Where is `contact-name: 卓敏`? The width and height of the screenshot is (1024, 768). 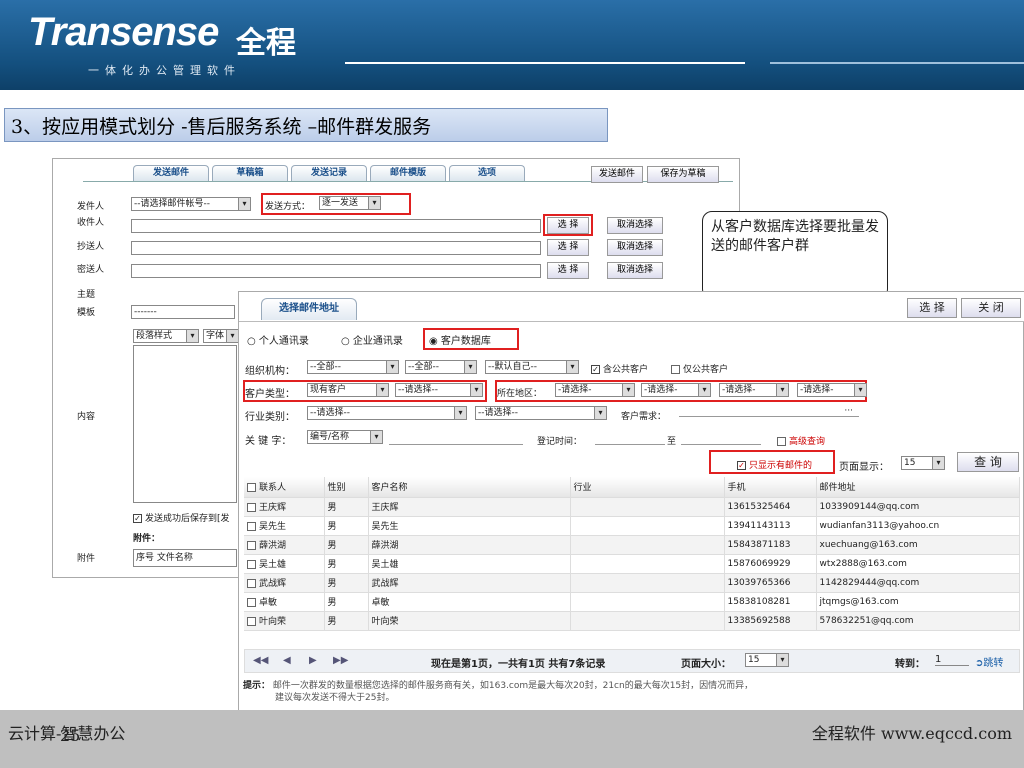
contact-name: 卓敏 is located at coordinates (268, 603).